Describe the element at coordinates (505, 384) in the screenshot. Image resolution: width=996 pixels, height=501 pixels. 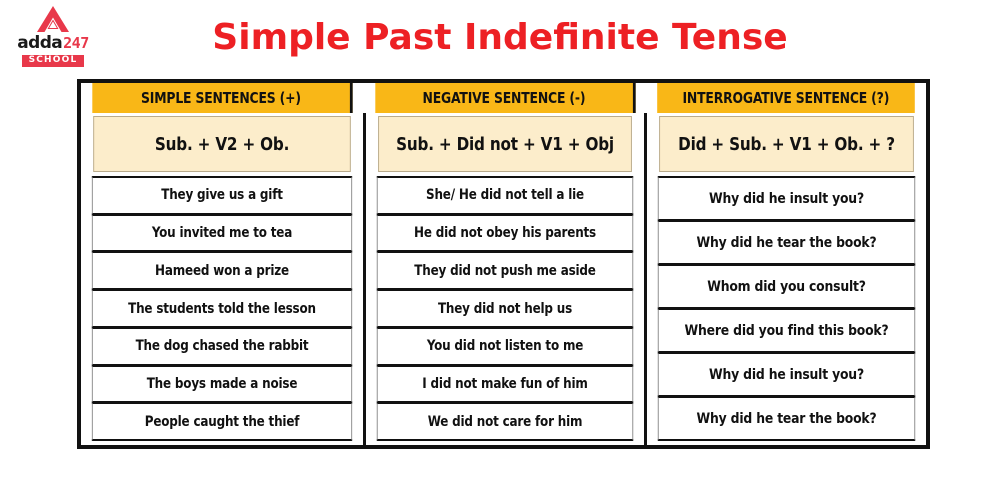
I see `table-row: I did not make fun of him` at that location.